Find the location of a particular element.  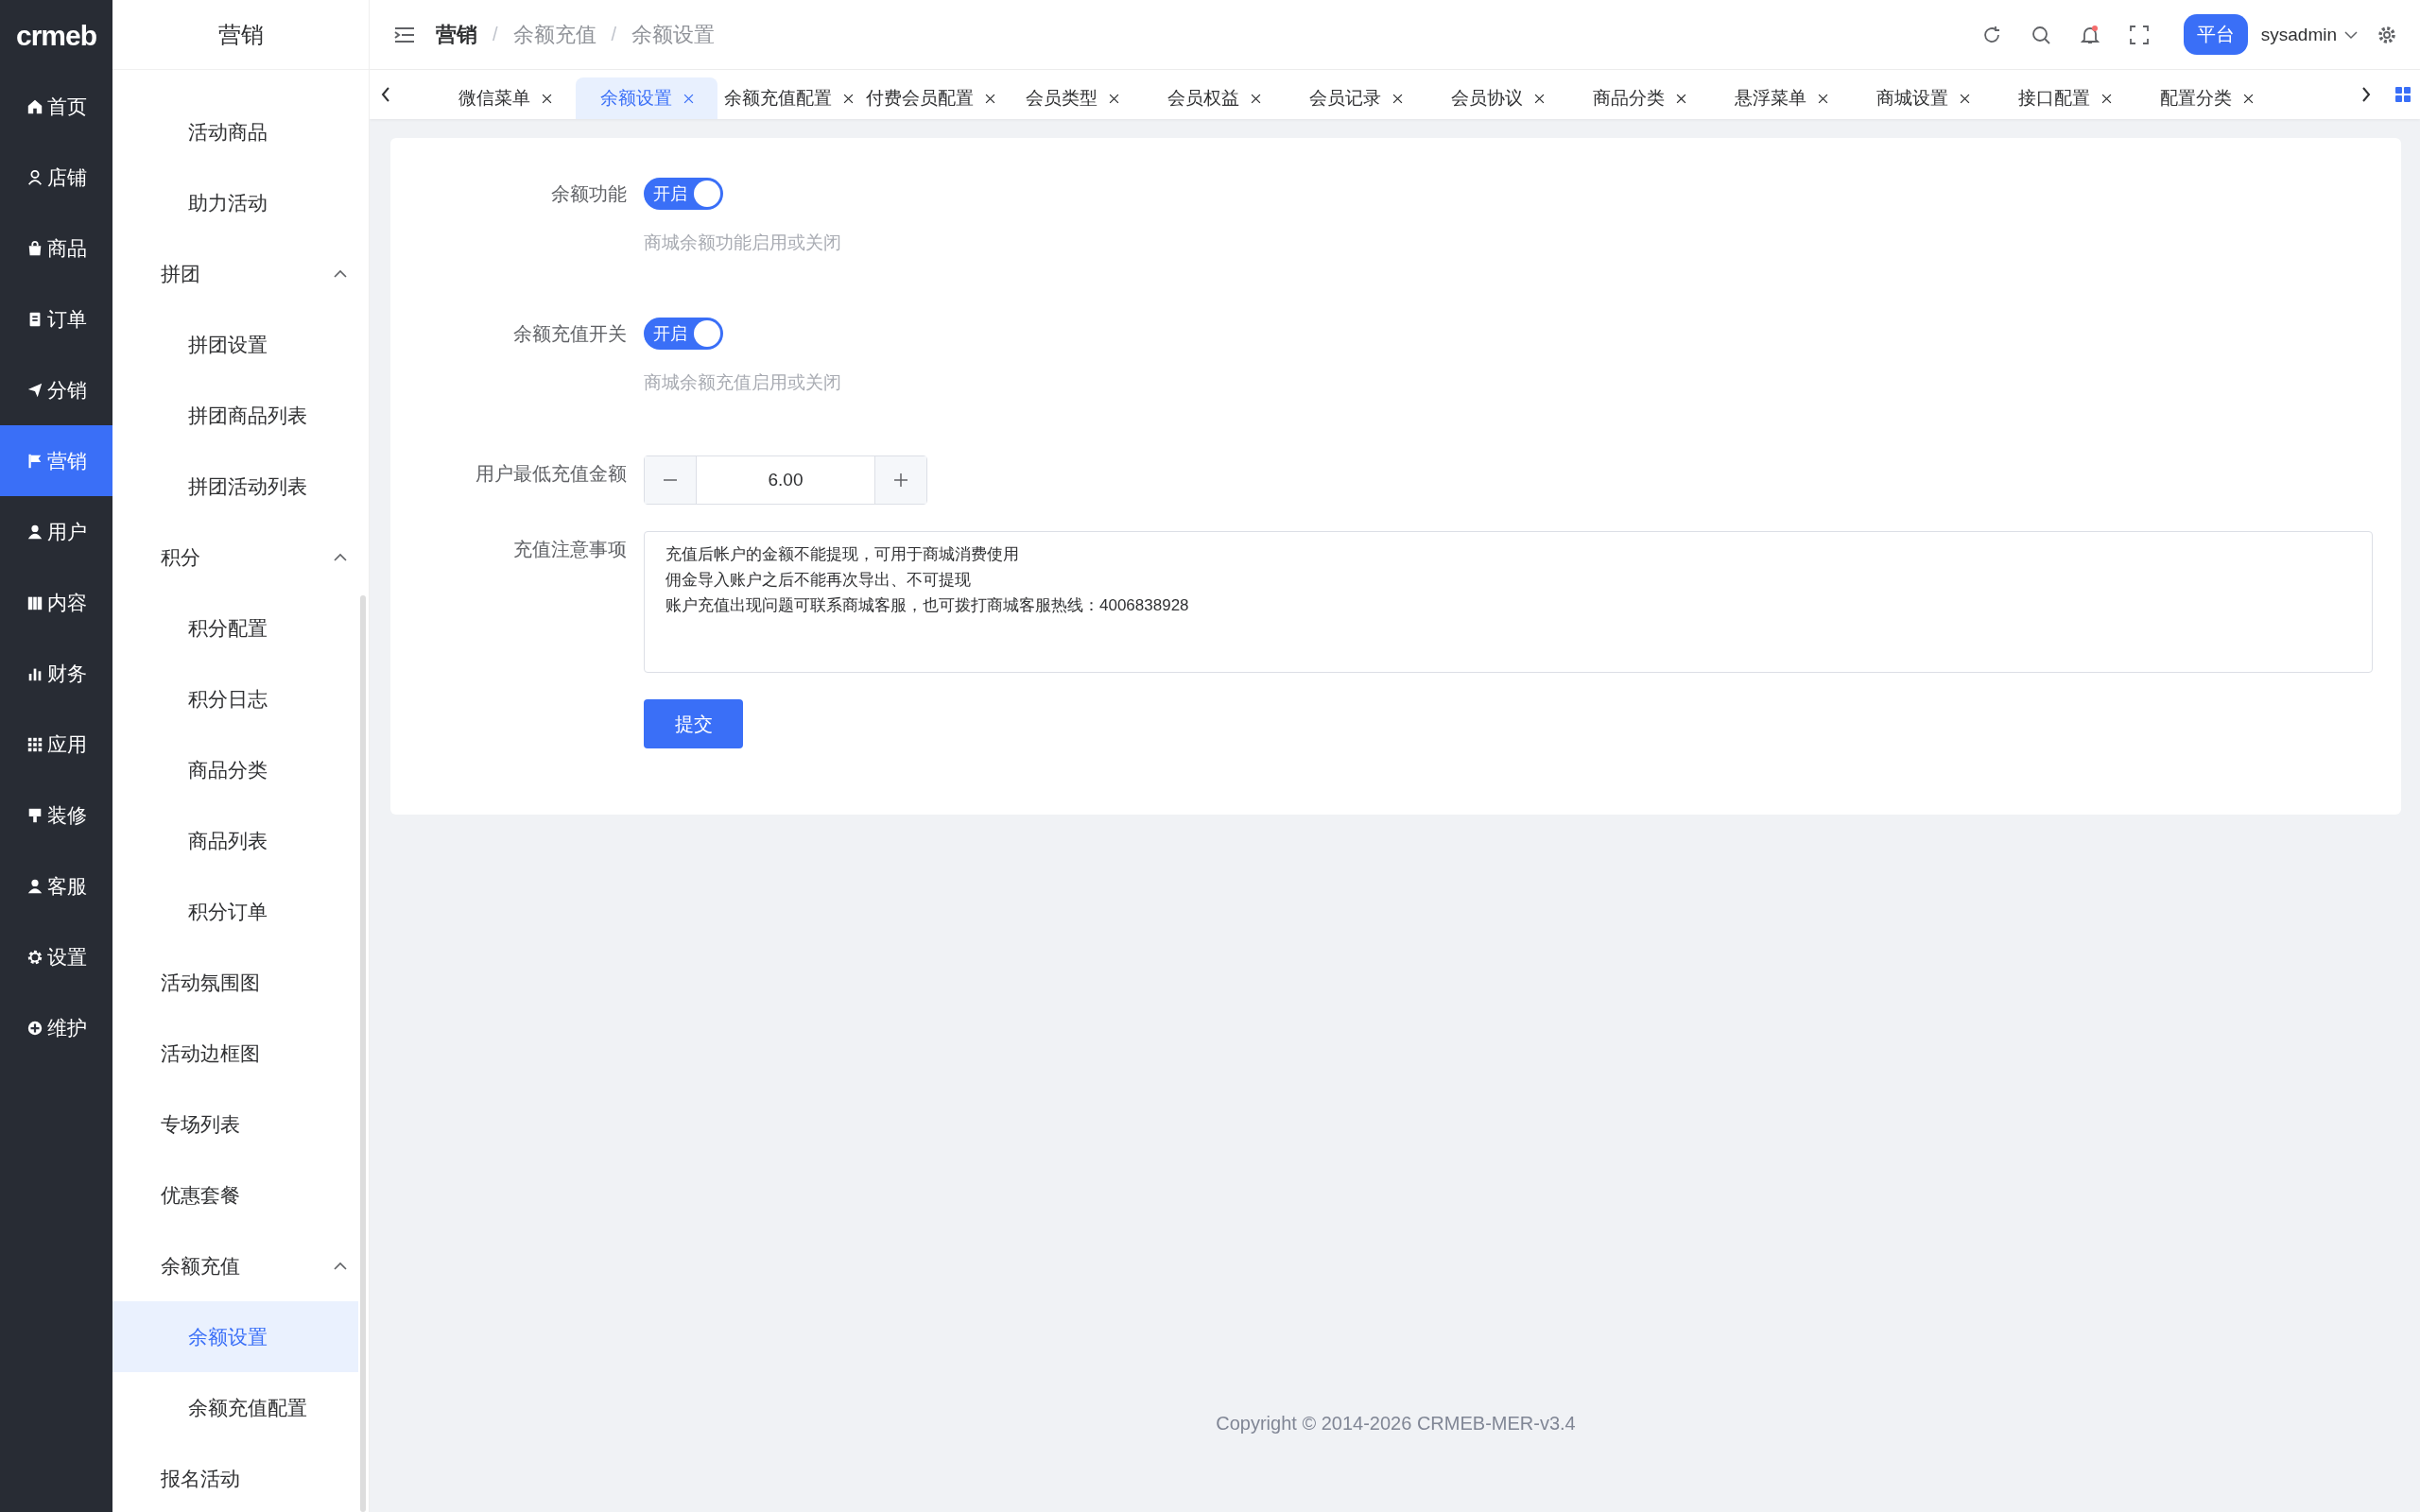

nav-item: 维护 is located at coordinates (56, 1027).